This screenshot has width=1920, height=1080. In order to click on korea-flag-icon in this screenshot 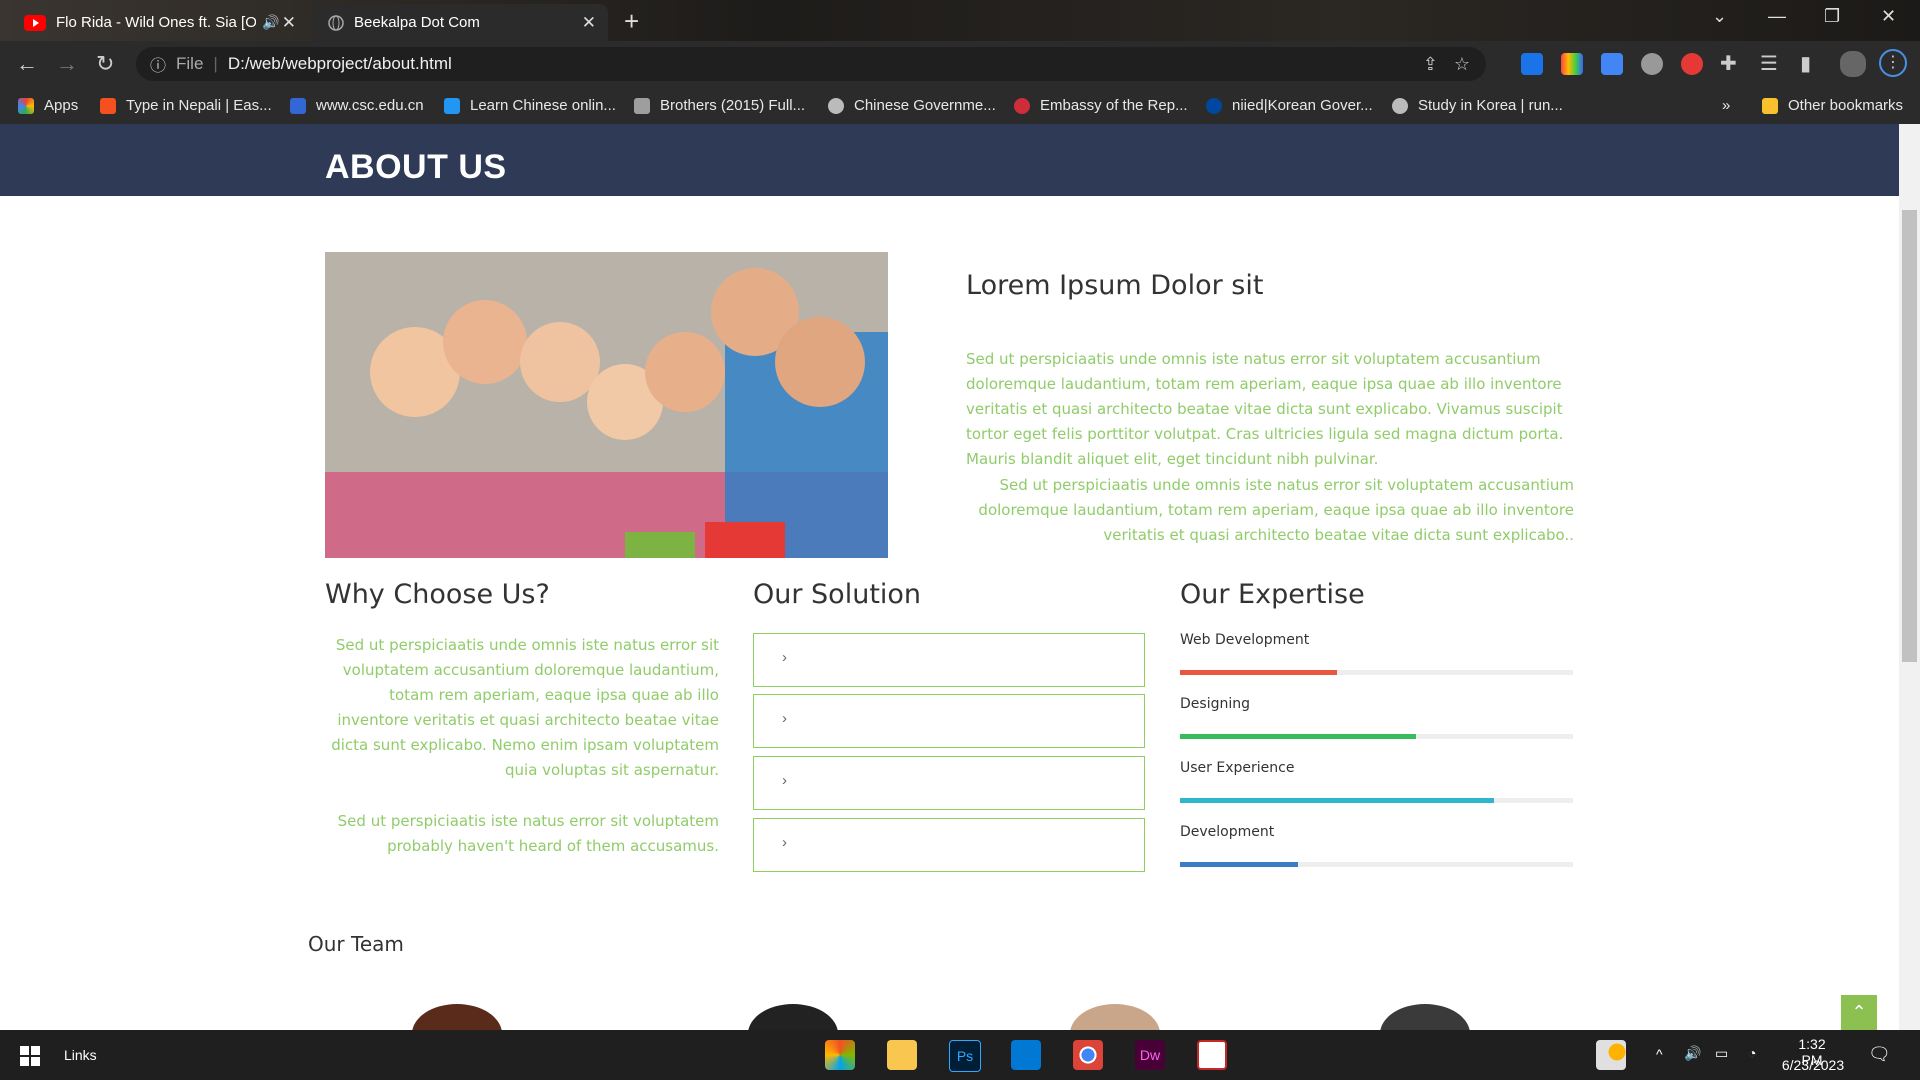, I will do `click(1022, 105)`.